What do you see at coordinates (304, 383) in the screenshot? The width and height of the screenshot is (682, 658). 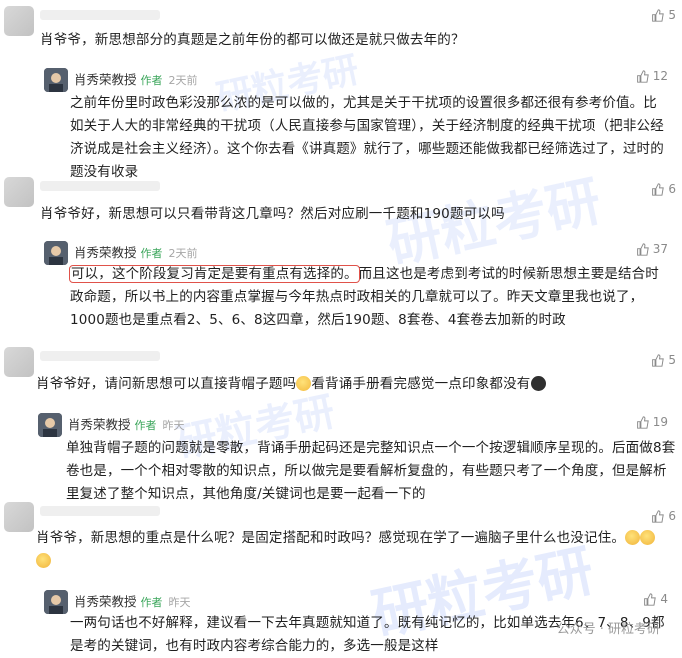 I see `sweat-emoji-icon` at bounding box center [304, 383].